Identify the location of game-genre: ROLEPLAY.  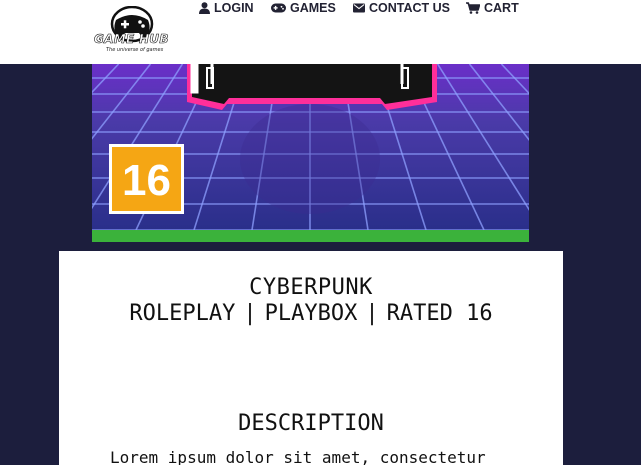
(182, 313).